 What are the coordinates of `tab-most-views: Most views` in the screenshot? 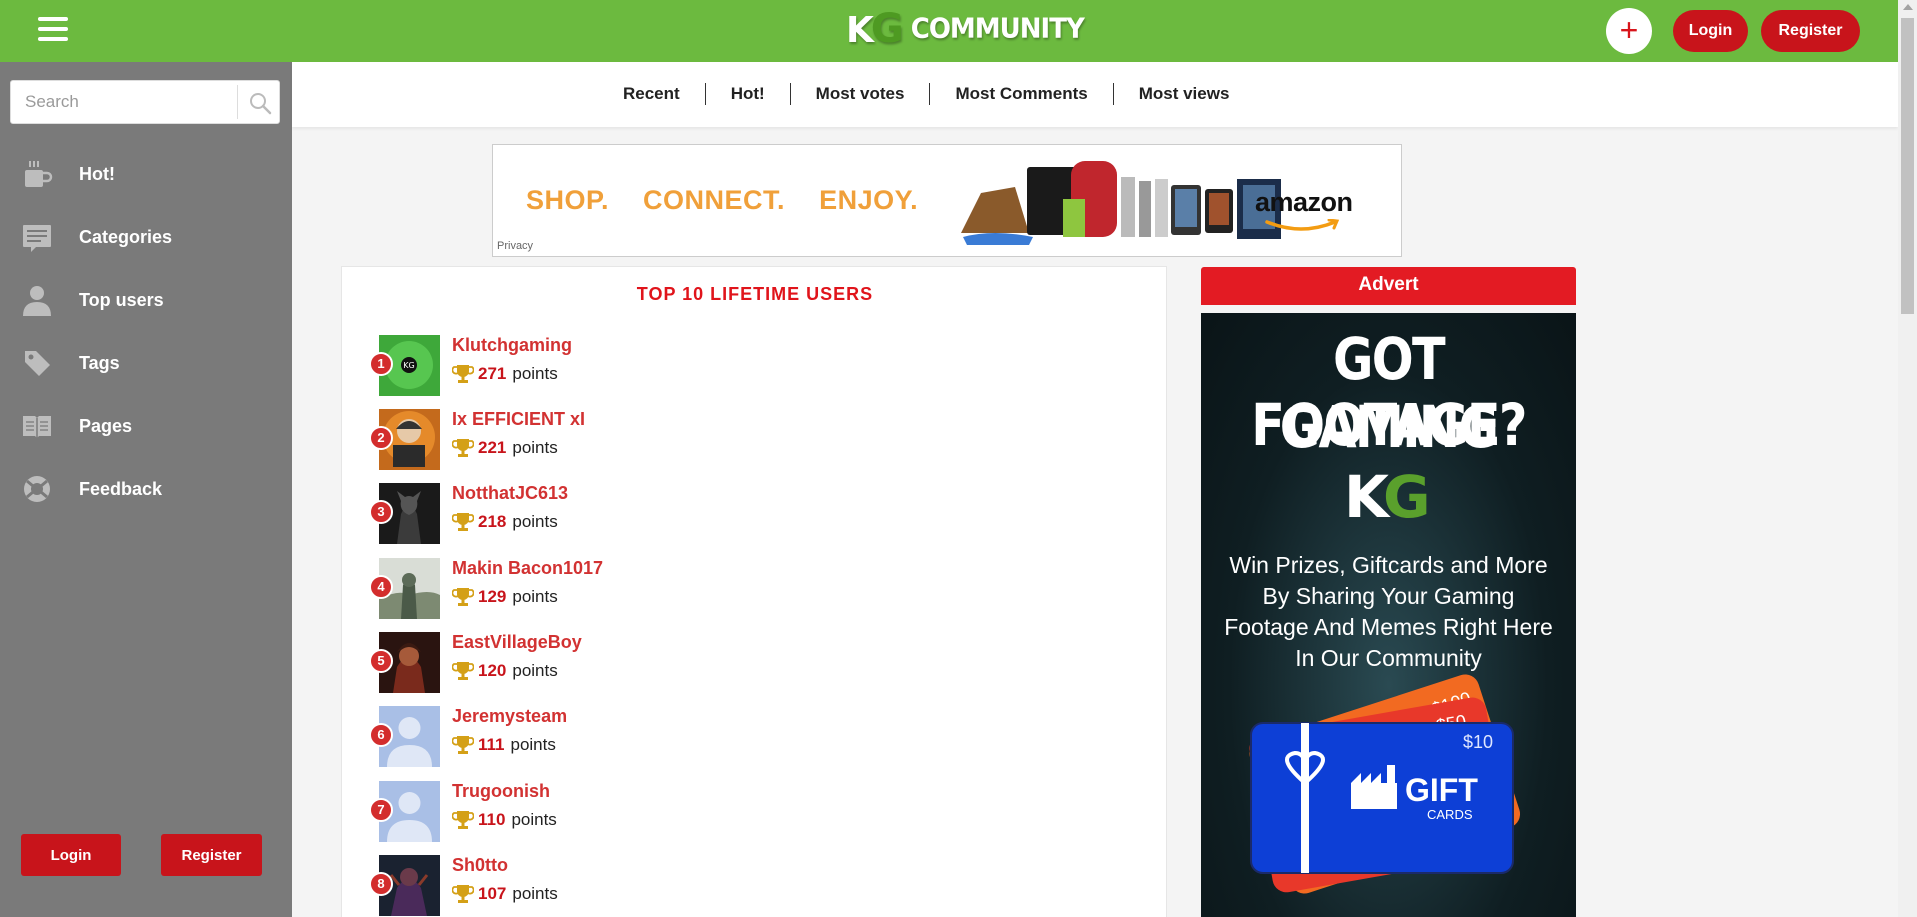 It's located at (1184, 94).